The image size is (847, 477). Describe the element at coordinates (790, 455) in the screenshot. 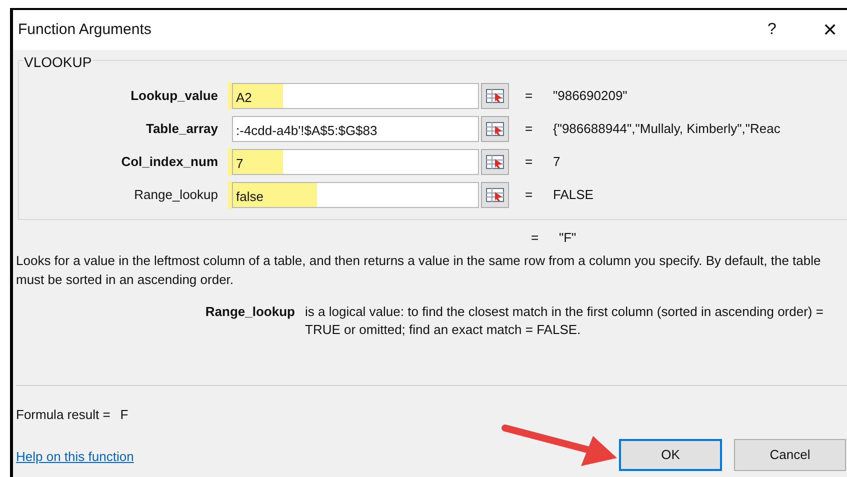

I see `cancel-button: Cancel` at that location.